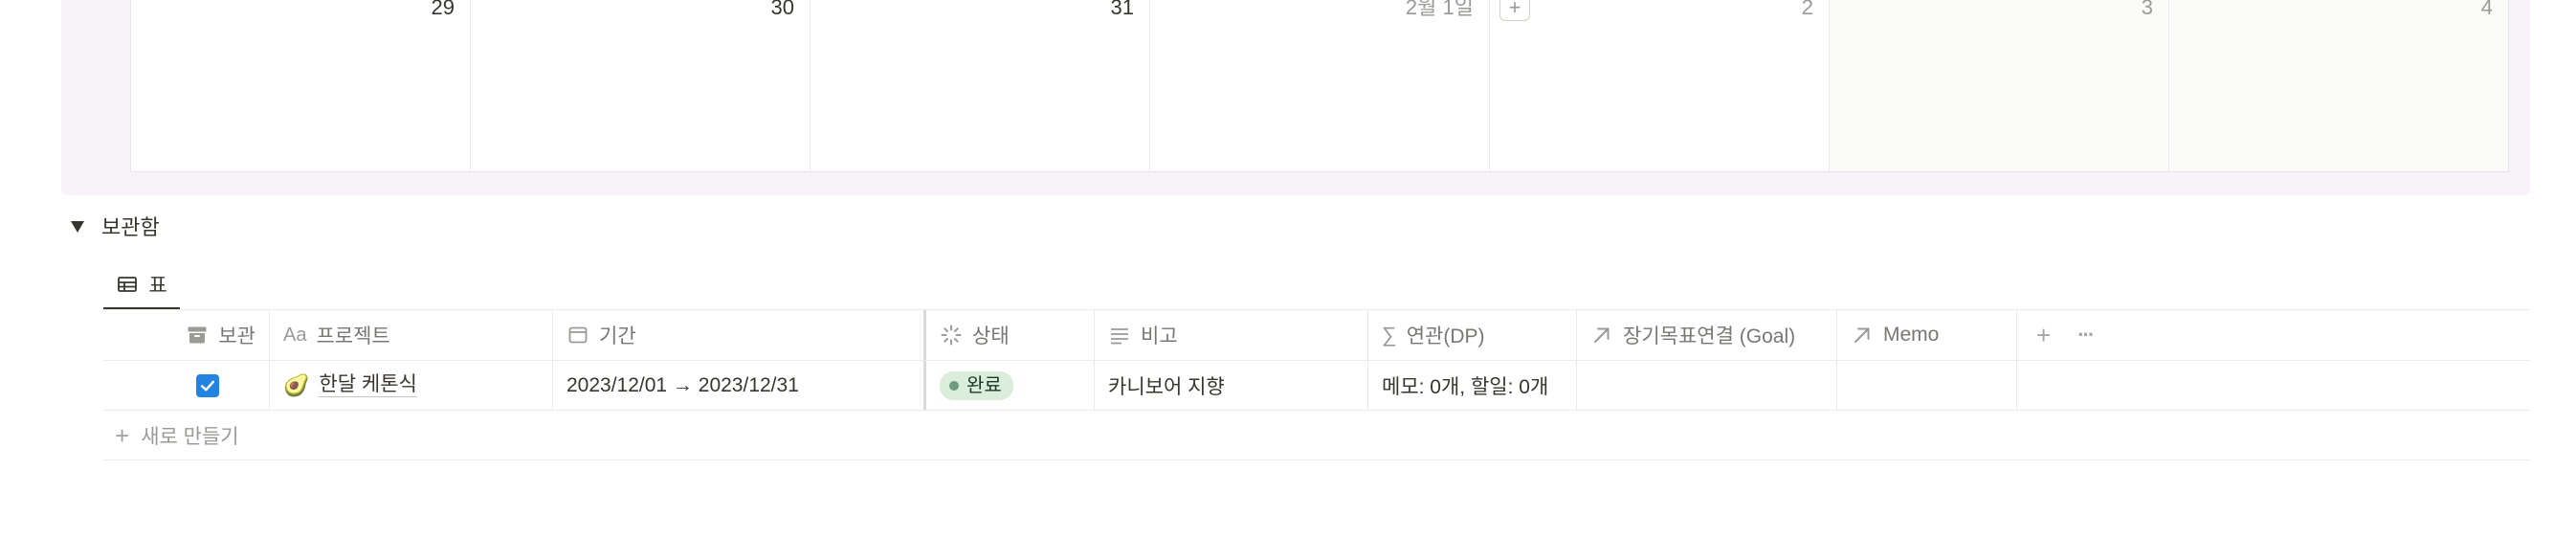  Describe the element at coordinates (1316, 435) in the screenshot. I see `new-row-button: + 새로 만들기` at that location.